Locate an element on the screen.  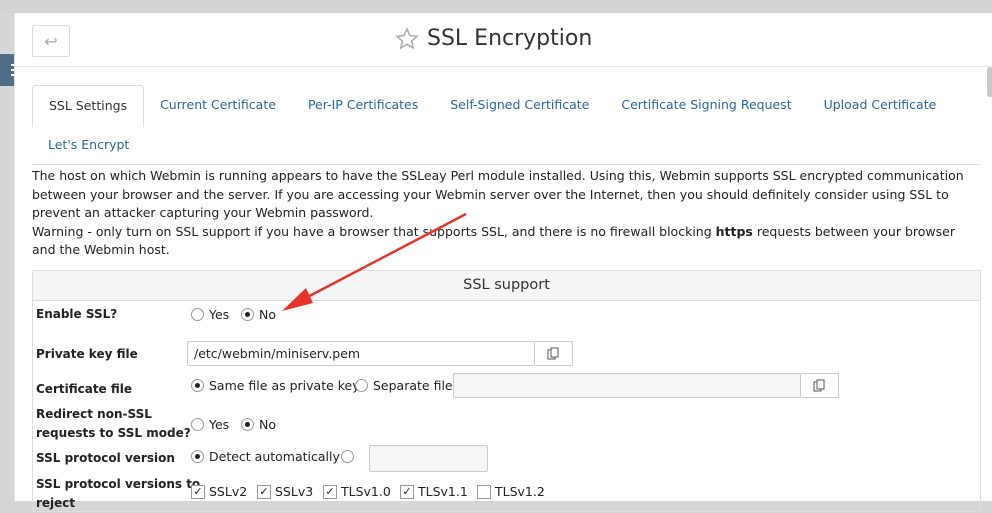
enable-ssl-yes-label: Yes is located at coordinates (219, 314).